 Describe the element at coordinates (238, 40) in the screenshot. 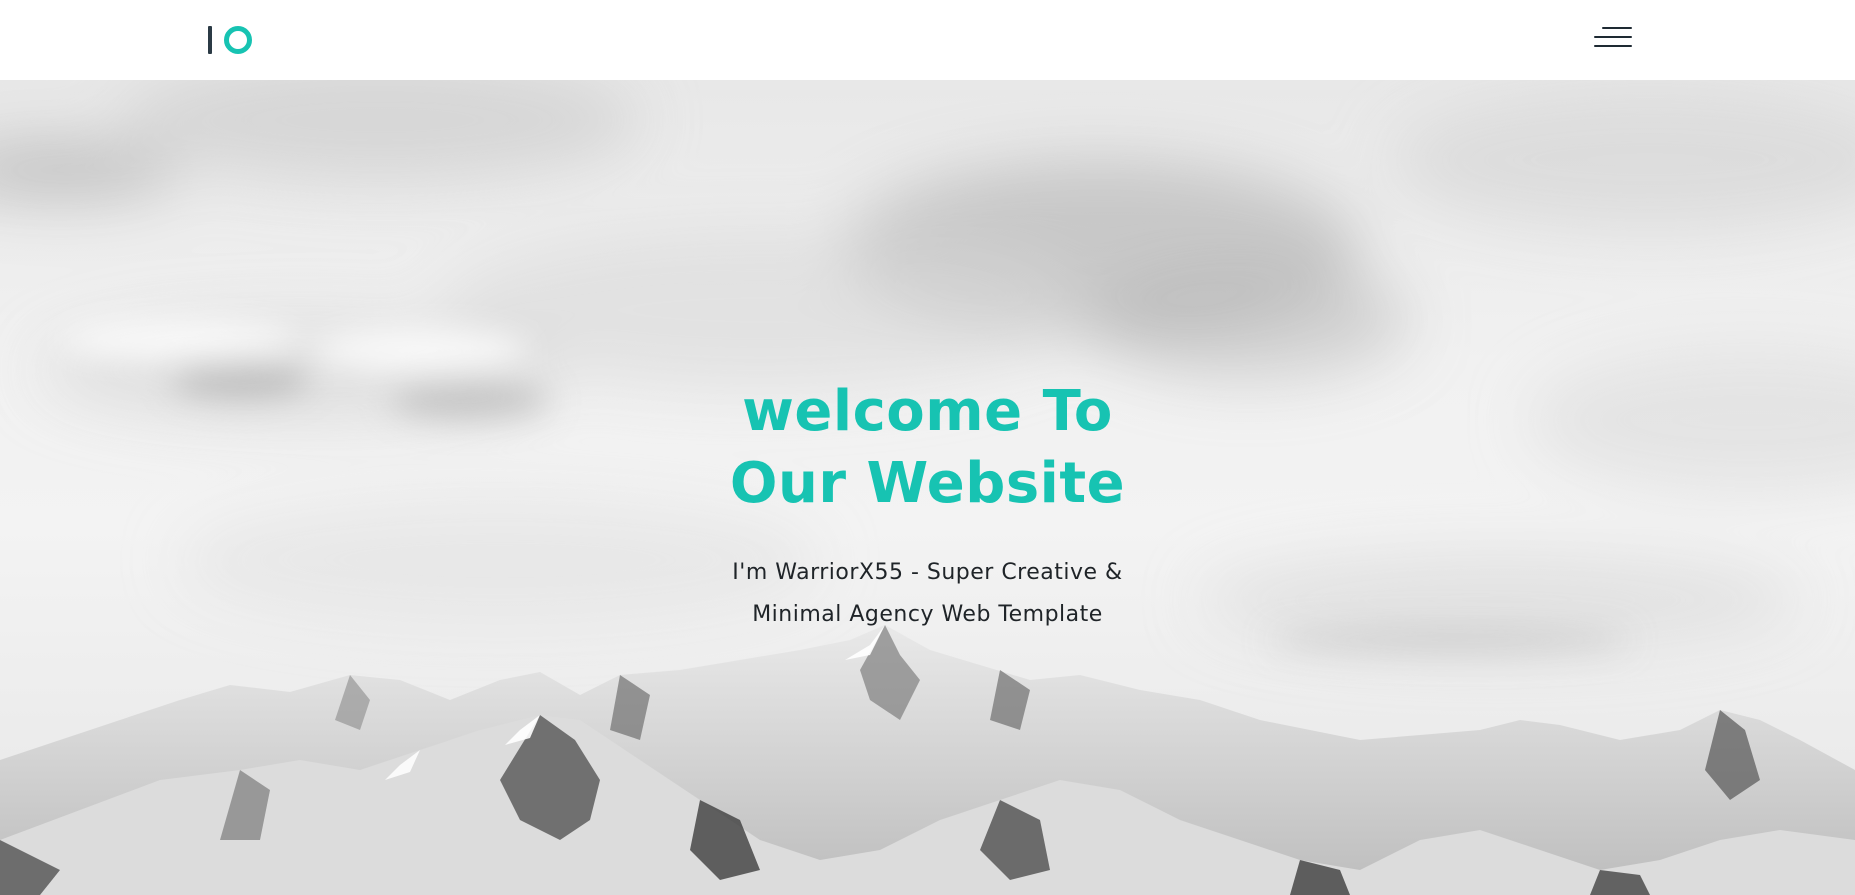

I see `logo-ring-mark` at that location.